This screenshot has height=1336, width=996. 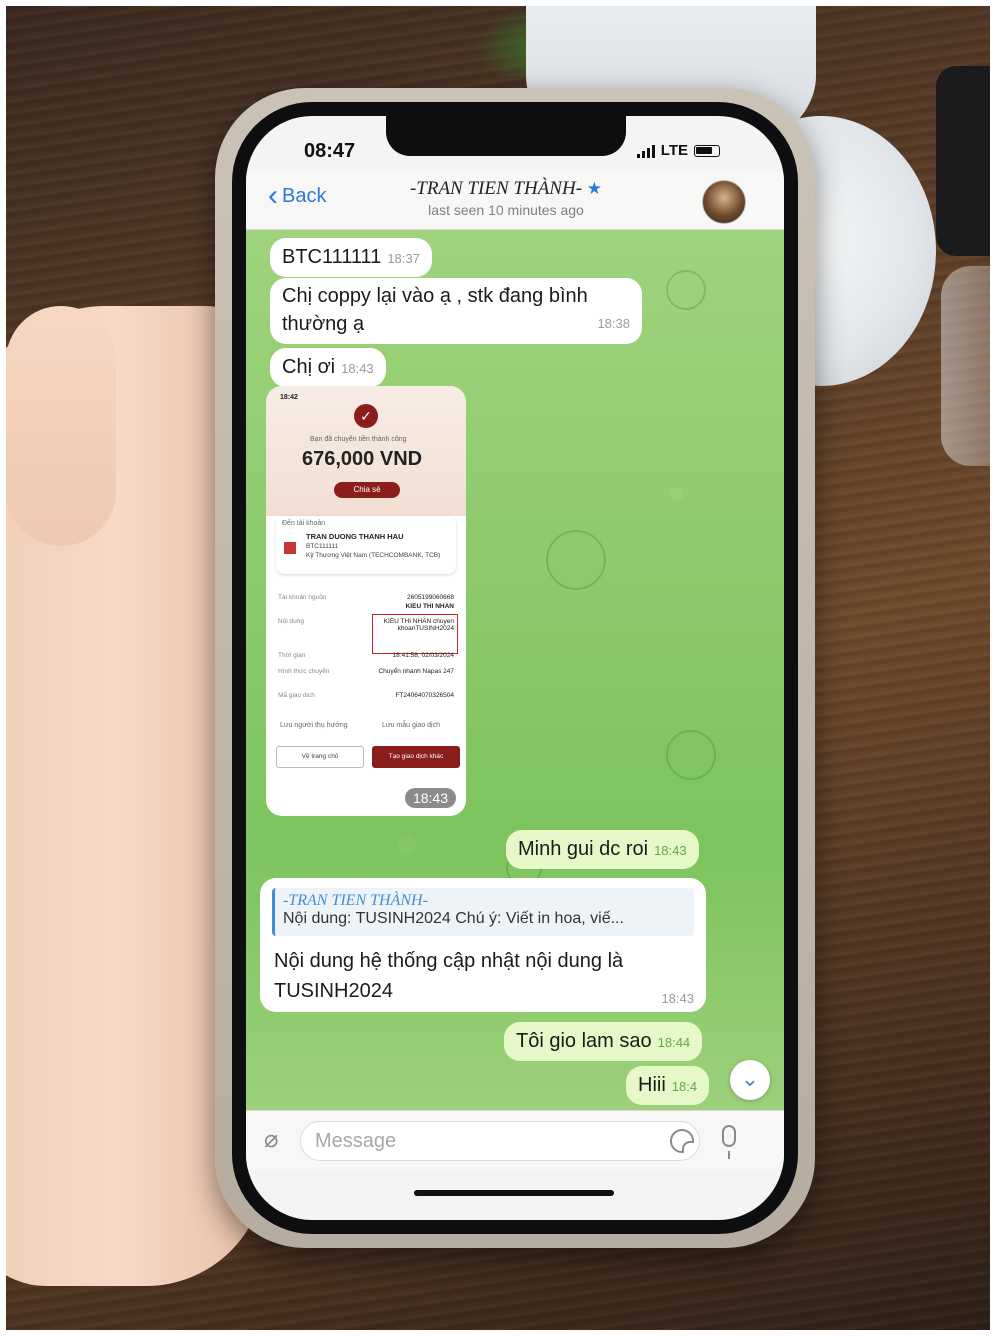 I want to click on message-bubble: BTC111111 18:37, so click(x=351, y=257).